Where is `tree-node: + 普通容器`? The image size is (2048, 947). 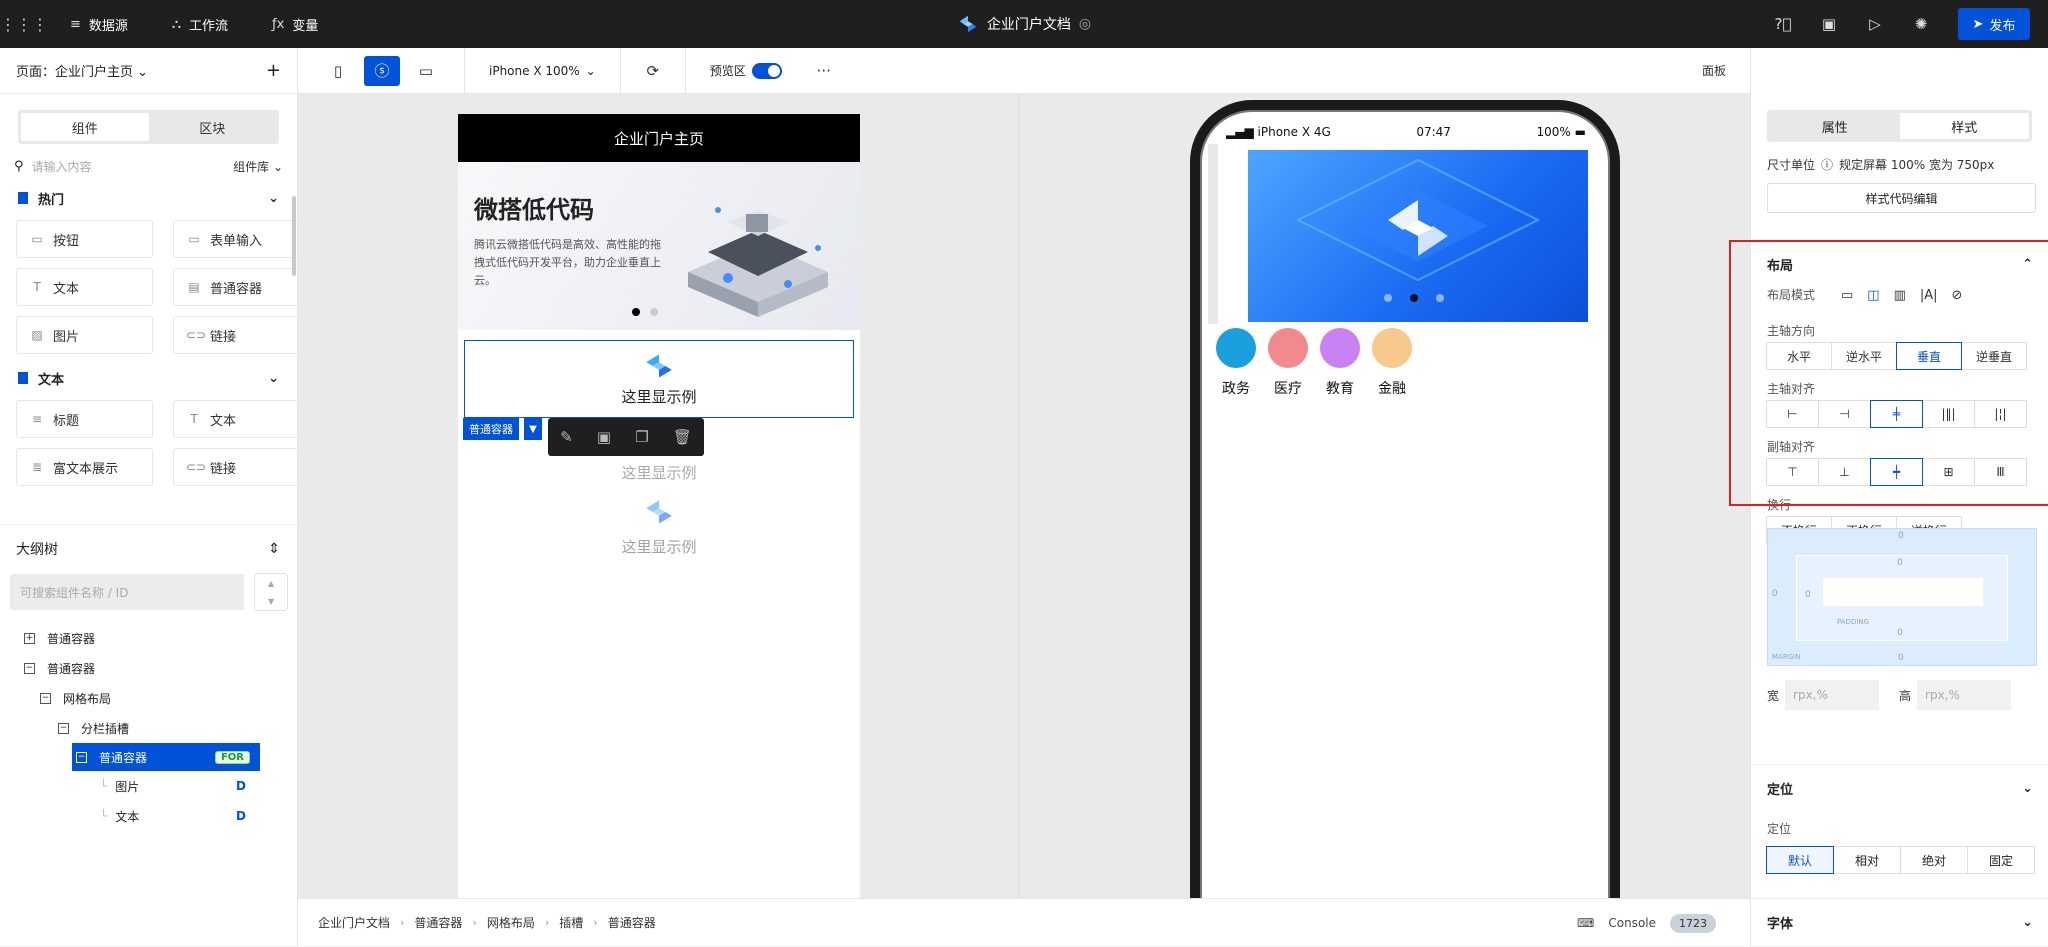 tree-node: + 普通容器 is located at coordinates (149, 638).